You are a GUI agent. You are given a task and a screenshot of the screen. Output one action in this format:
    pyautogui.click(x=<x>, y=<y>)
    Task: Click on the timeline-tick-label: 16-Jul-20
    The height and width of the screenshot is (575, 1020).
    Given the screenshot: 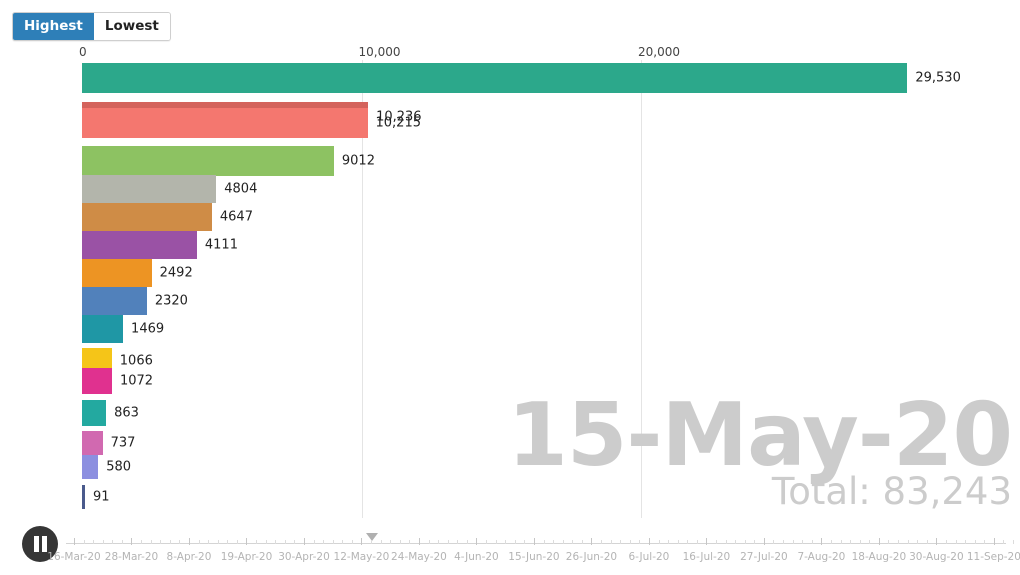 What is the action you would take?
    pyautogui.click(x=706, y=557)
    